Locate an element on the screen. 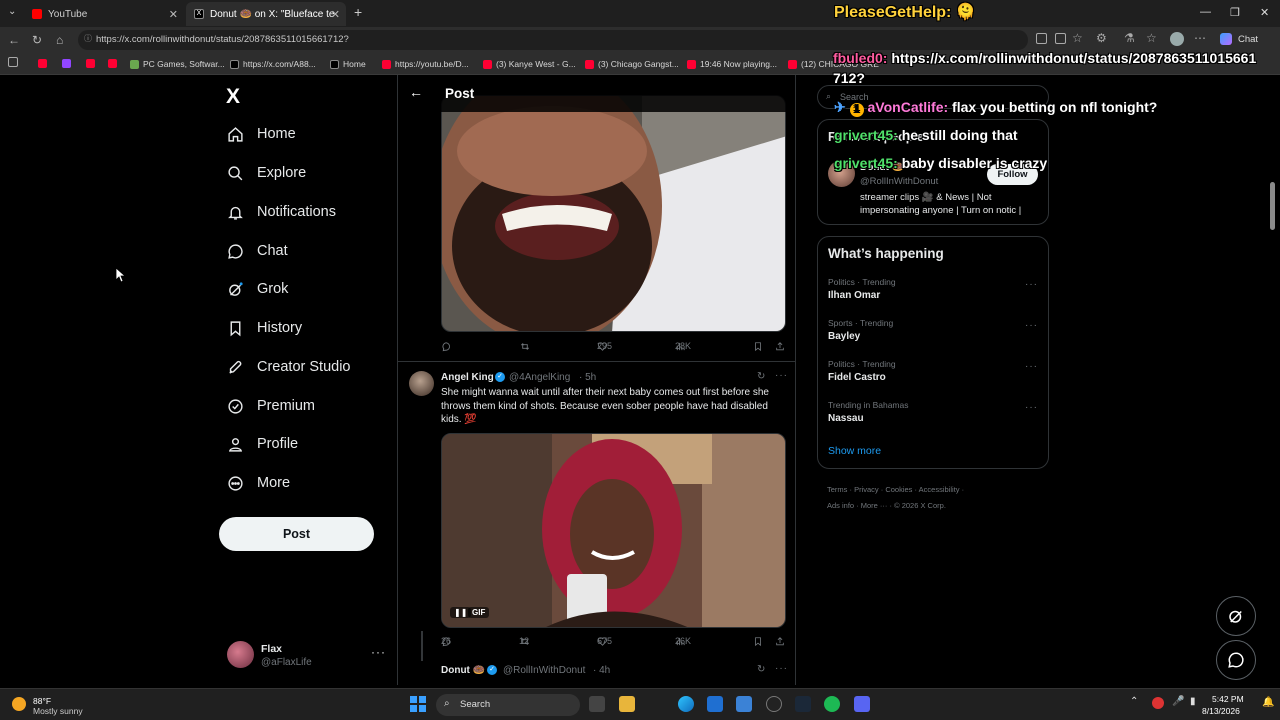  reply-button is located at coordinates (448, 346).